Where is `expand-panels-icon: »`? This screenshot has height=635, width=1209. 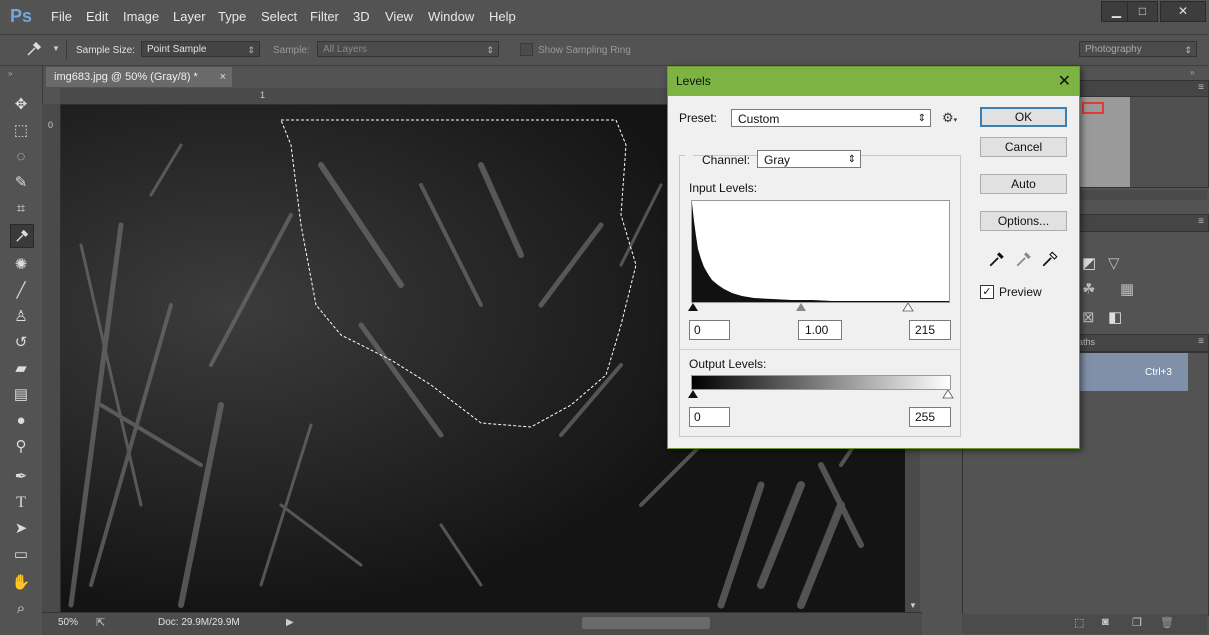
expand-panels-icon: » is located at coordinates (1192, 72).